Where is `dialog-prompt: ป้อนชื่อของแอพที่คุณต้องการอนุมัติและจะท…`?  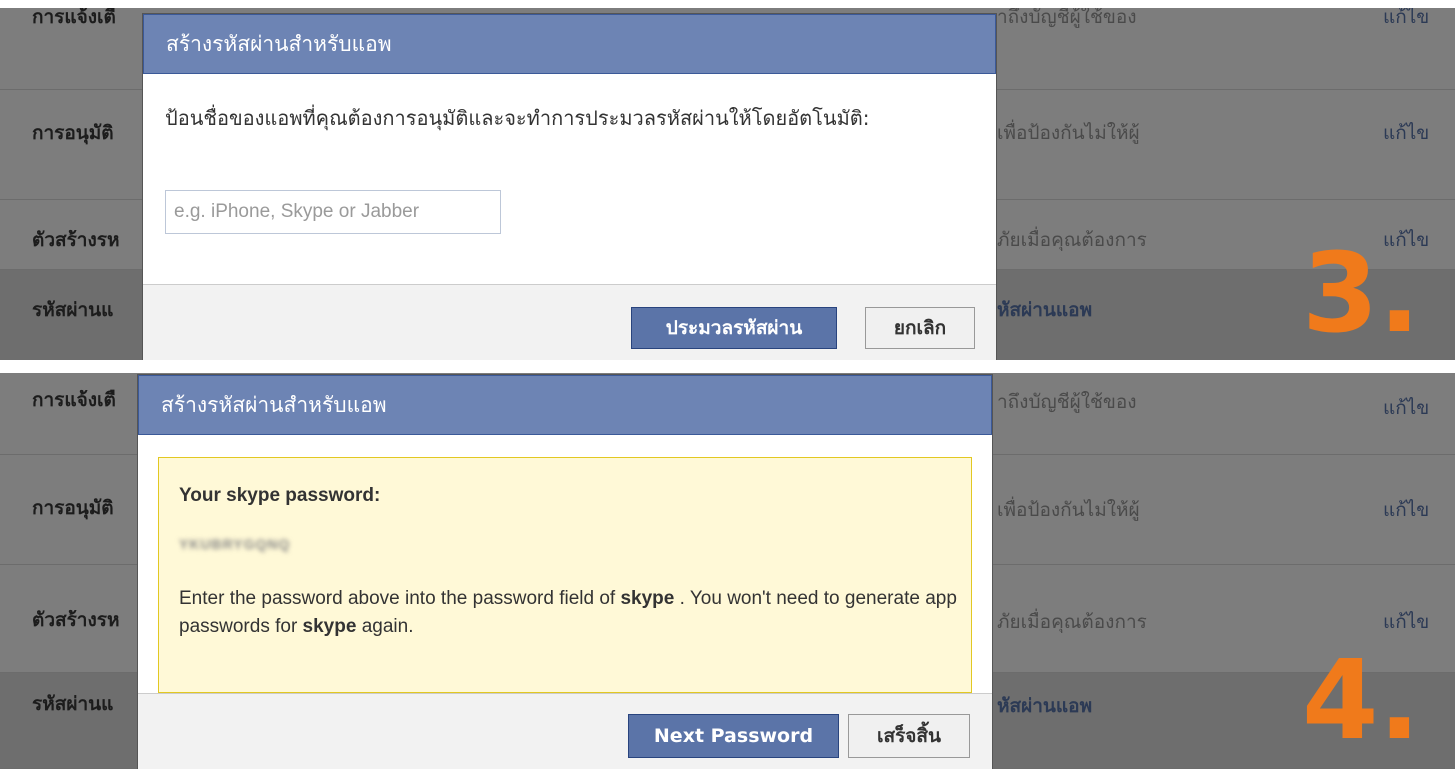 dialog-prompt: ป้อนชื่อของแอพที่คุณต้องการอนุมัติและจะท… is located at coordinates (517, 118).